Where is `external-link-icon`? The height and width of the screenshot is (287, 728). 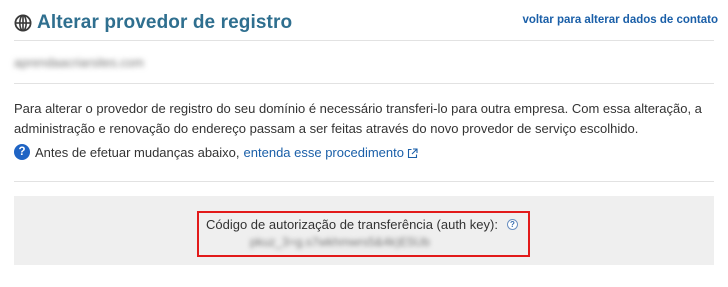 external-link-icon is located at coordinates (412, 152).